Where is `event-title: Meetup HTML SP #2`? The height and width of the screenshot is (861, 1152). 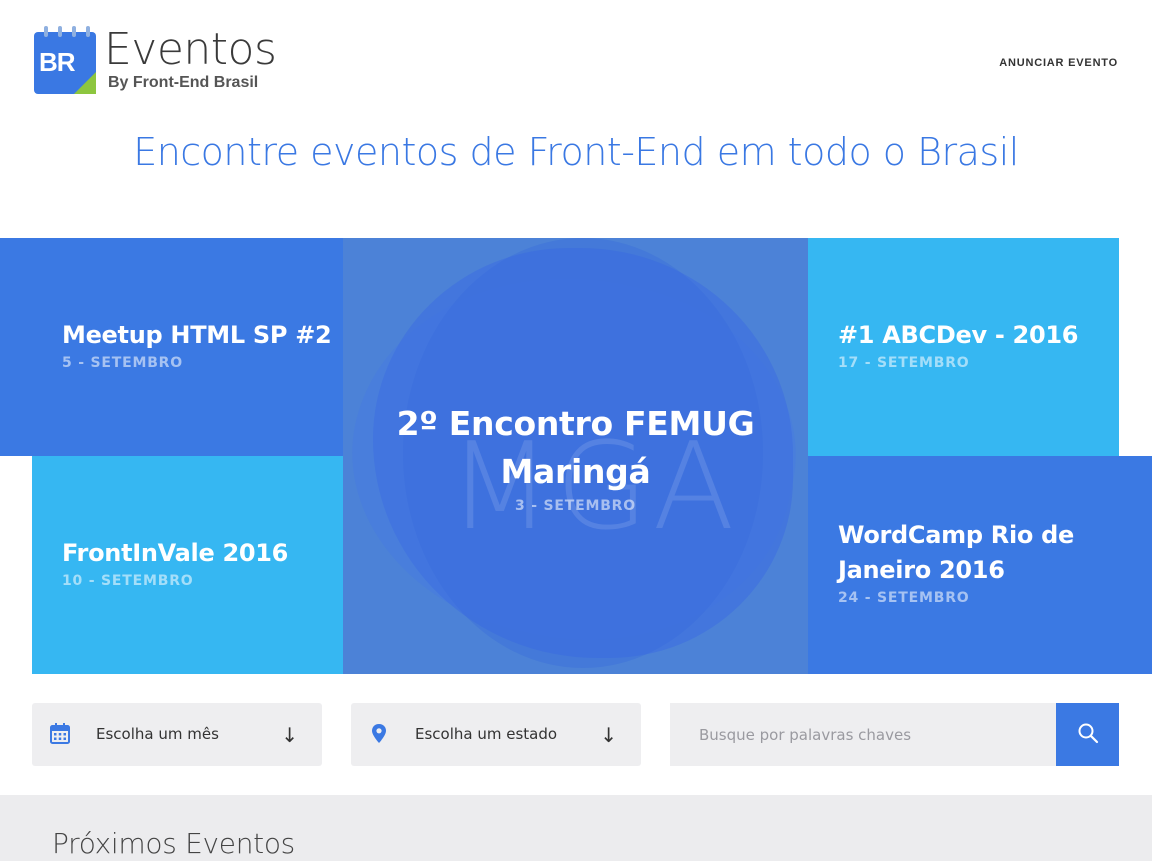
event-title: Meetup HTML SP #2 is located at coordinates (197, 335).